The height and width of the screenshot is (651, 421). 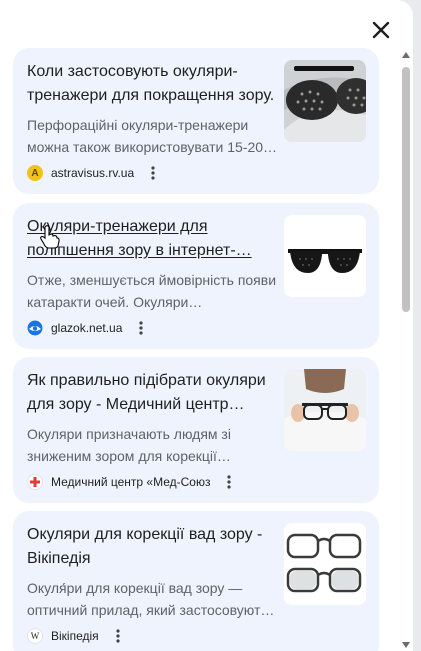 I want to click on source-name: Медичний центр «Мед-Союз, so click(x=131, y=482).